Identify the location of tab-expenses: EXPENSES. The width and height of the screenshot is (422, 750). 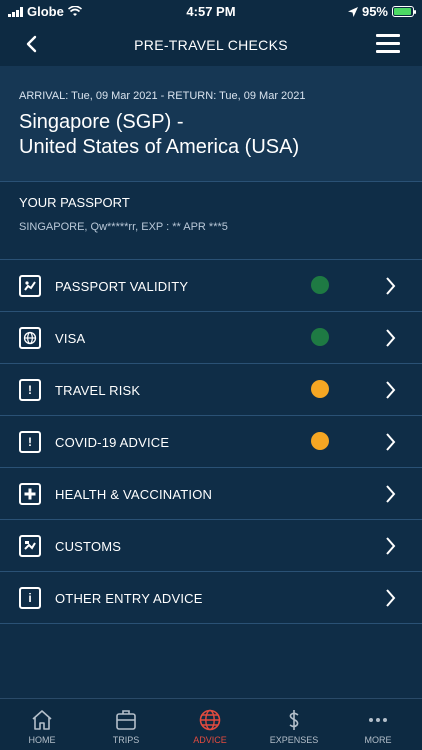
(294, 724).